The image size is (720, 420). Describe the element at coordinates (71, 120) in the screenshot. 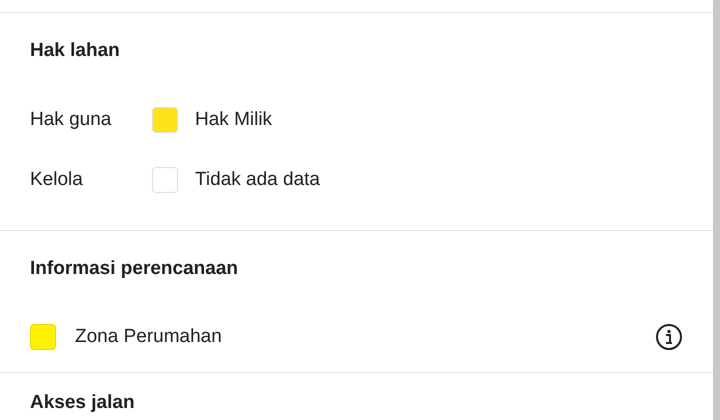

I see `row-label: Hak guna` at that location.